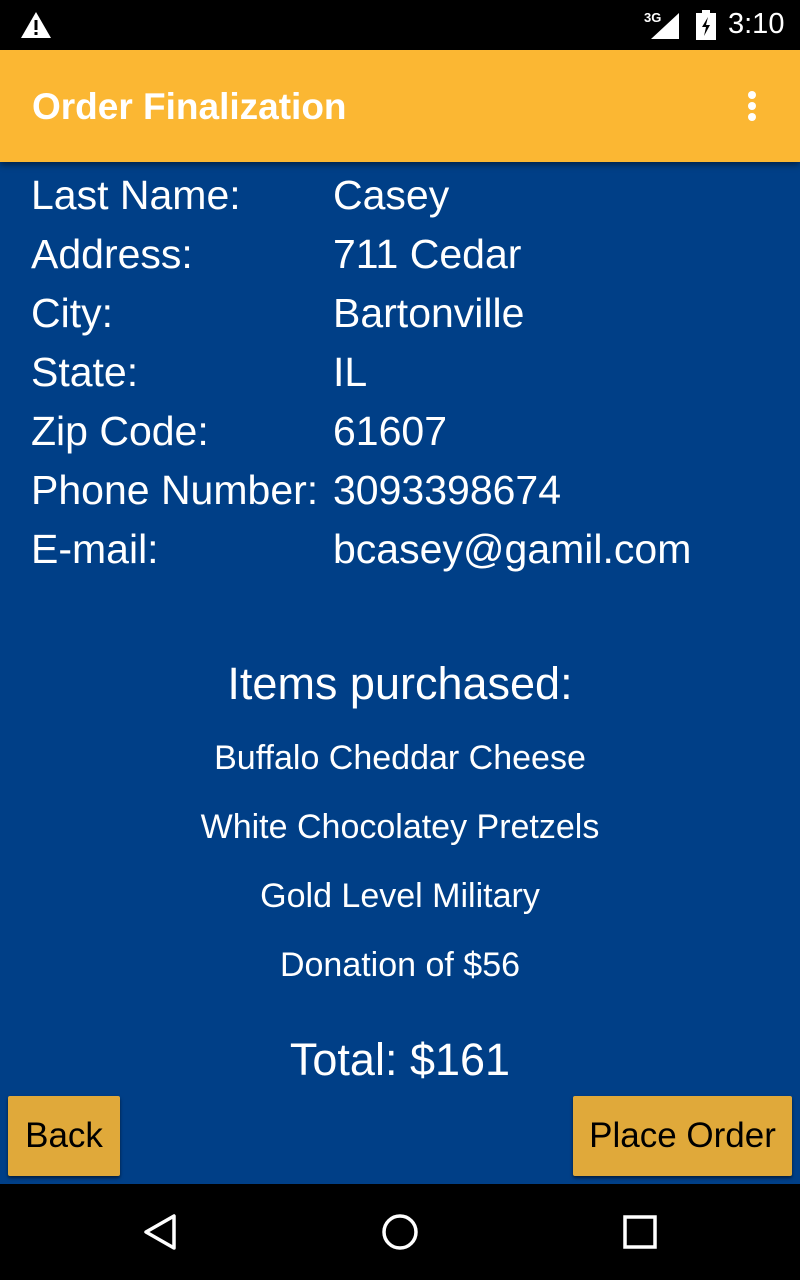 The width and height of the screenshot is (800, 1280). What do you see at coordinates (391, 195) in the screenshot?
I see `last-name-value: Casey` at bounding box center [391, 195].